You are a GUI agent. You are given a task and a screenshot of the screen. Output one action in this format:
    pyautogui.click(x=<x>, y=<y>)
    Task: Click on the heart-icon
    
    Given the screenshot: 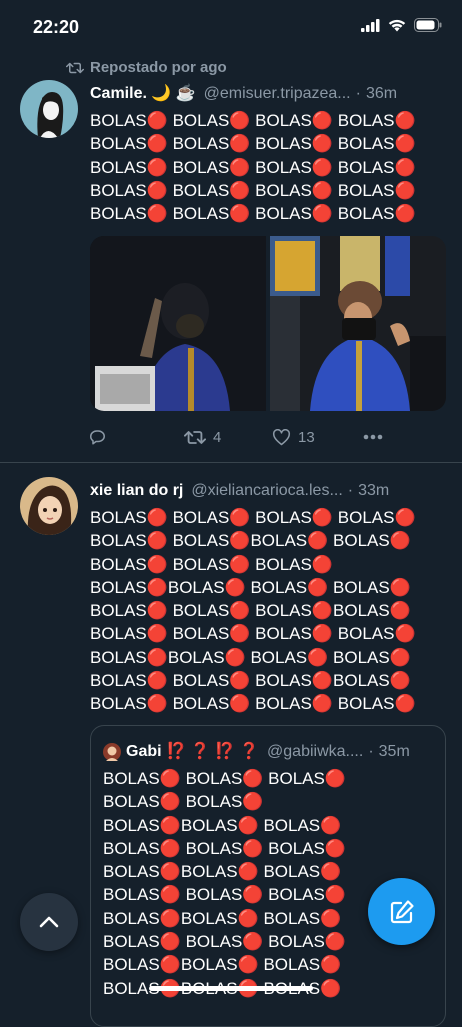 What is the action you would take?
    pyautogui.click(x=281, y=436)
    